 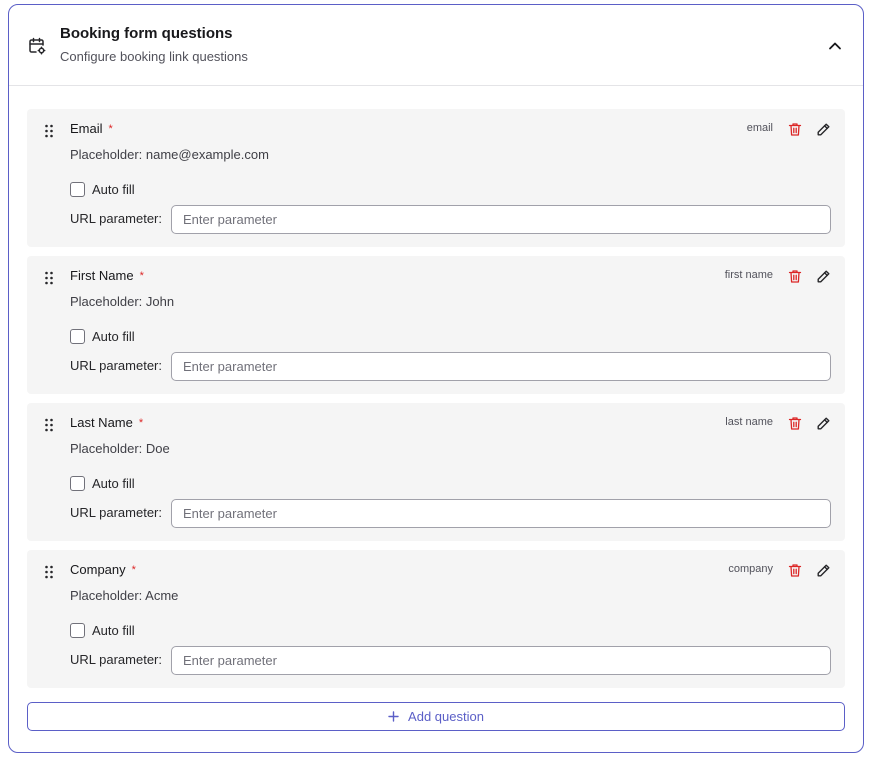 I want to click on question-key: last name, so click(x=749, y=422).